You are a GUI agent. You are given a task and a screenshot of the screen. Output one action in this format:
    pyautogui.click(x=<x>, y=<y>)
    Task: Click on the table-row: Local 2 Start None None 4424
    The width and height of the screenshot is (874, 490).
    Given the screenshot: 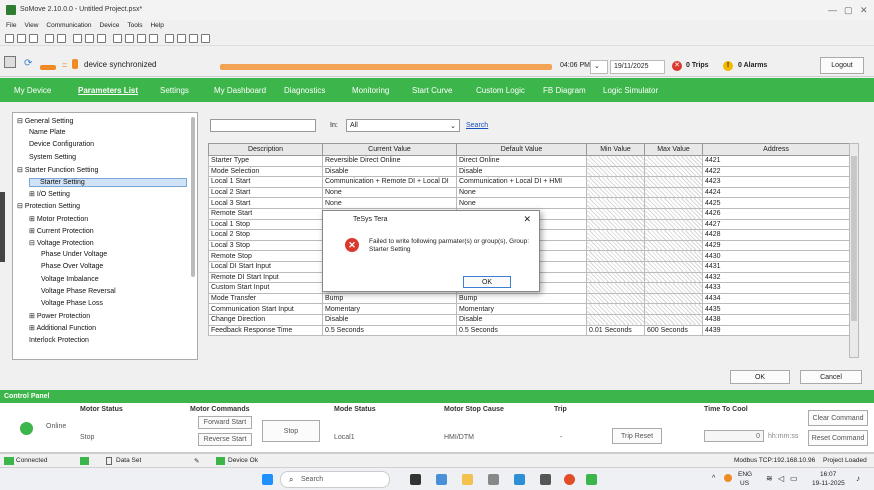 What is the action you would take?
    pyautogui.click(x=529, y=192)
    